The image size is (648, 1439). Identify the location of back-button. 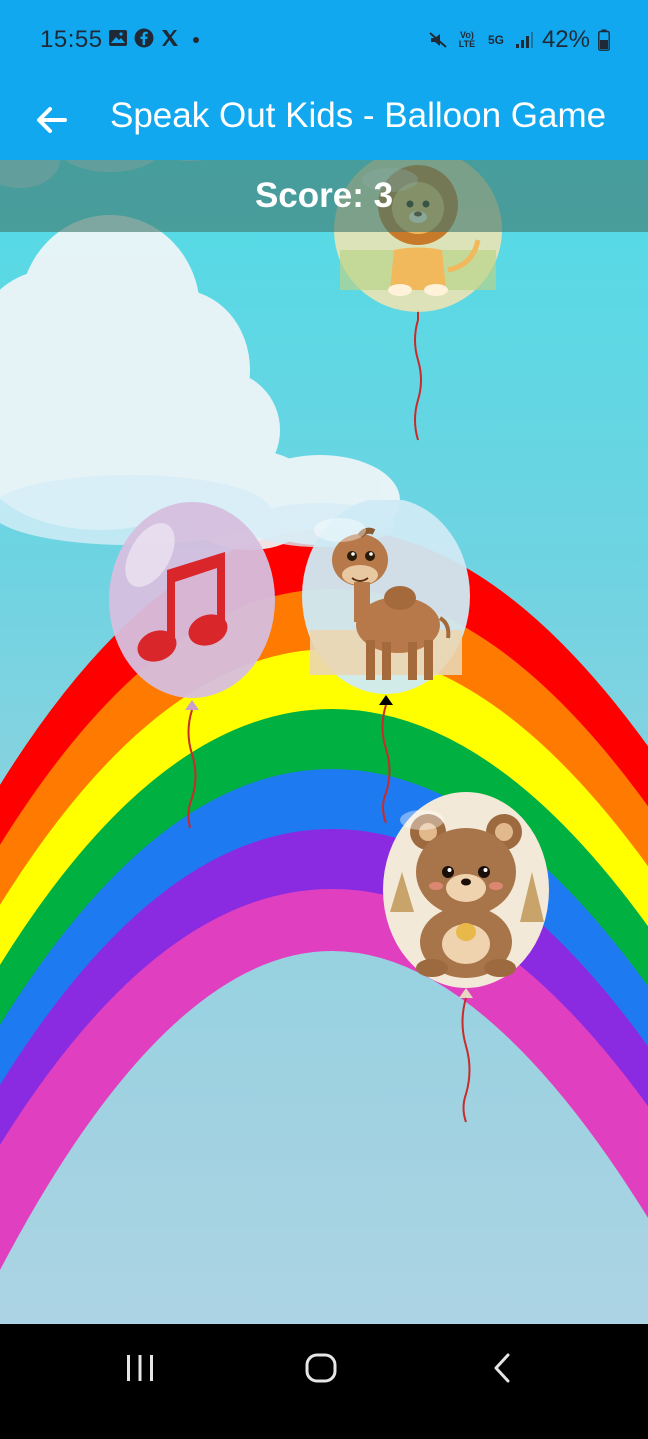
(51, 120).